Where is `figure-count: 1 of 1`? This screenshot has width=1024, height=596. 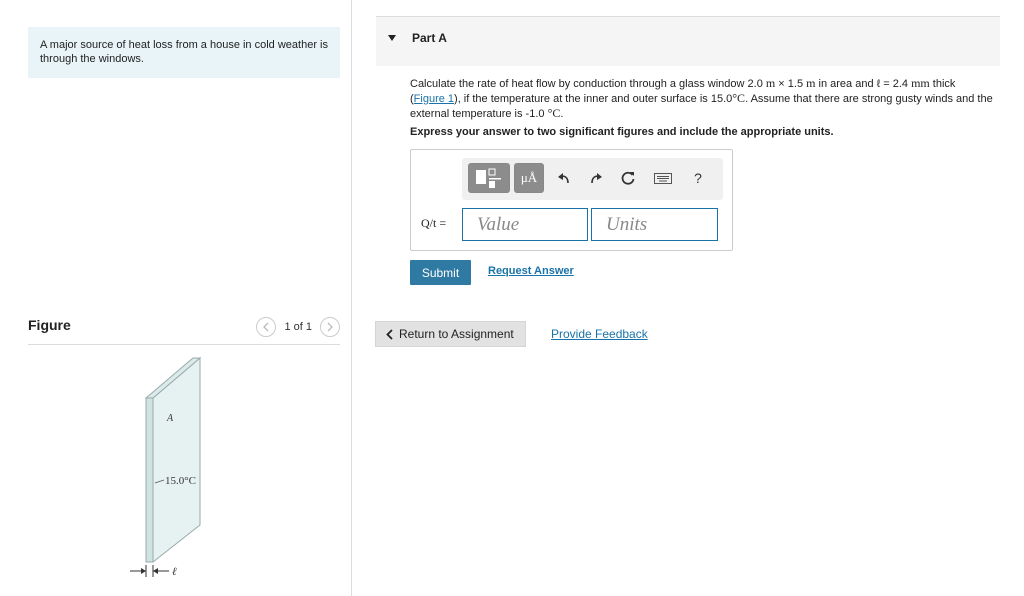 figure-count: 1 of 1 is located at coordinates (298, 327).